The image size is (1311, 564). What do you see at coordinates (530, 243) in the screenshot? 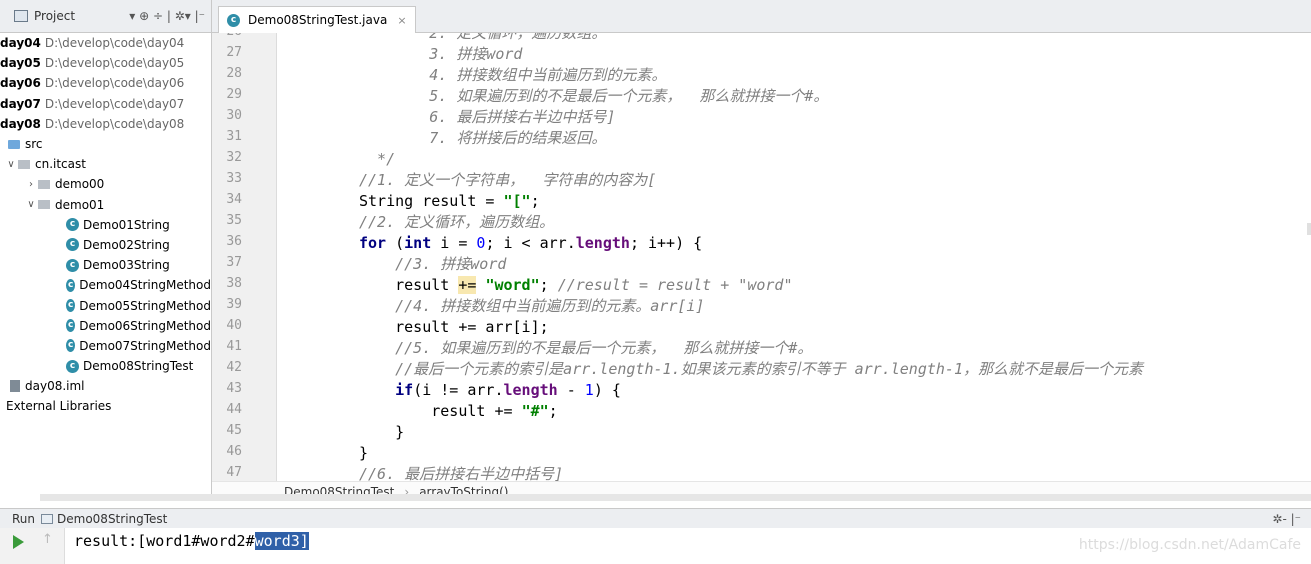
I see `code-line: for (int i = 0; i < arr.length; i++) {` at bounding box center [530, 243].